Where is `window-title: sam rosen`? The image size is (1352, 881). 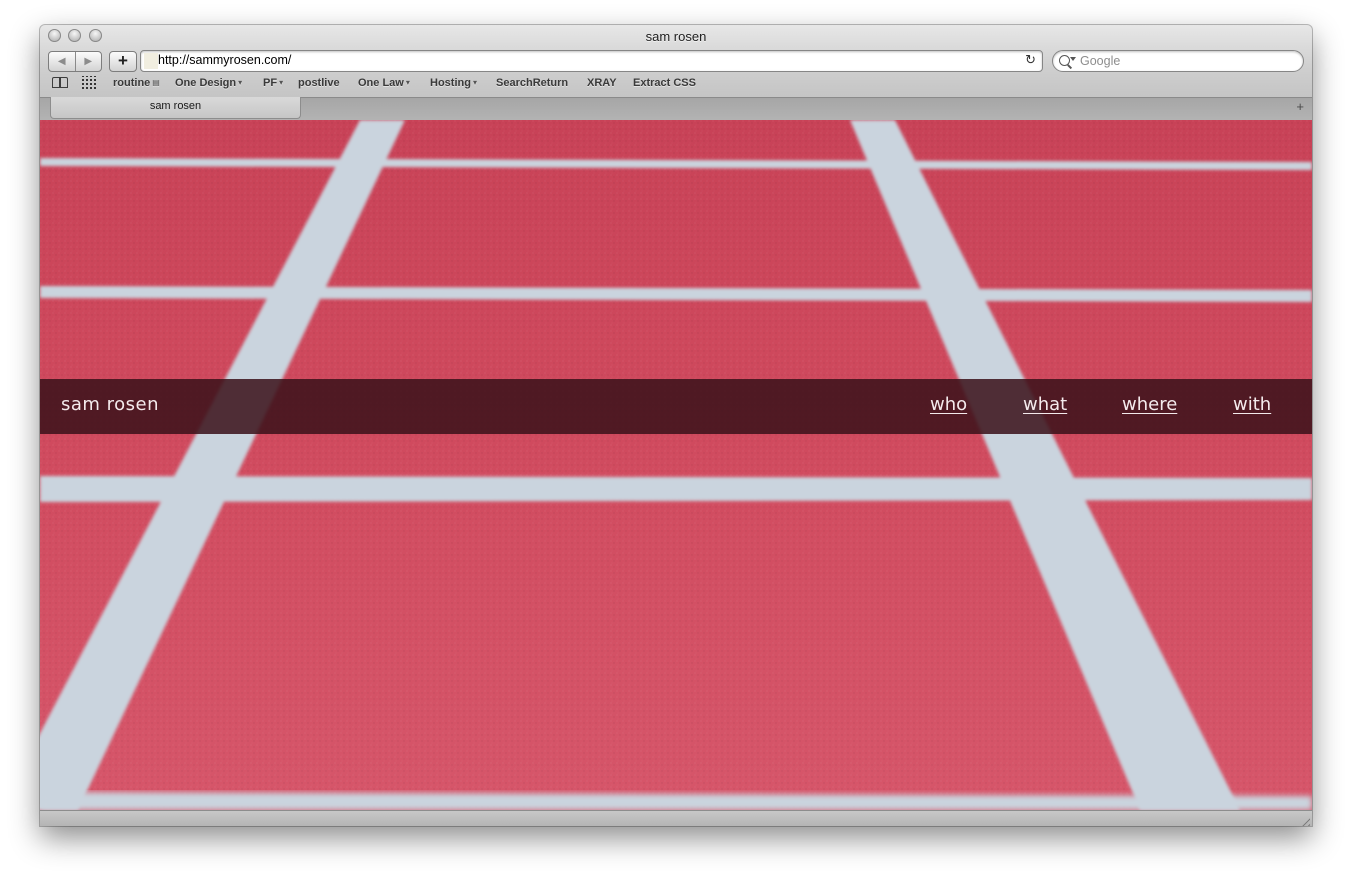
window-title: sam rosen is located at coordinates (676, 36).